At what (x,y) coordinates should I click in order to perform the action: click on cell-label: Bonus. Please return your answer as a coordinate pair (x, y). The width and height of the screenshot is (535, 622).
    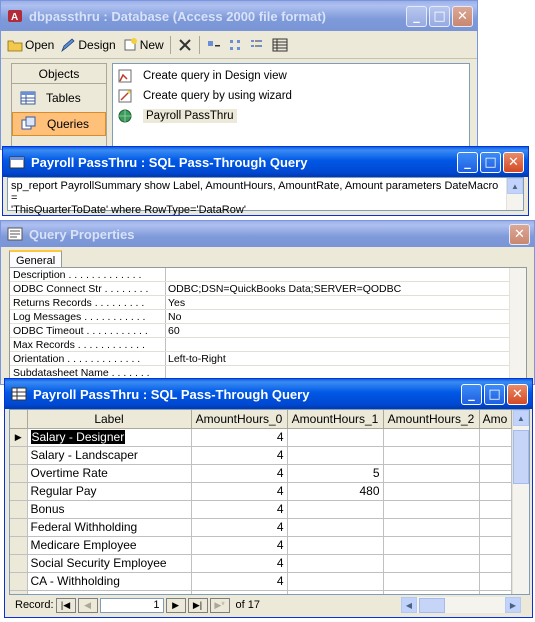
    Looking at the image, I should click on (109, 509).